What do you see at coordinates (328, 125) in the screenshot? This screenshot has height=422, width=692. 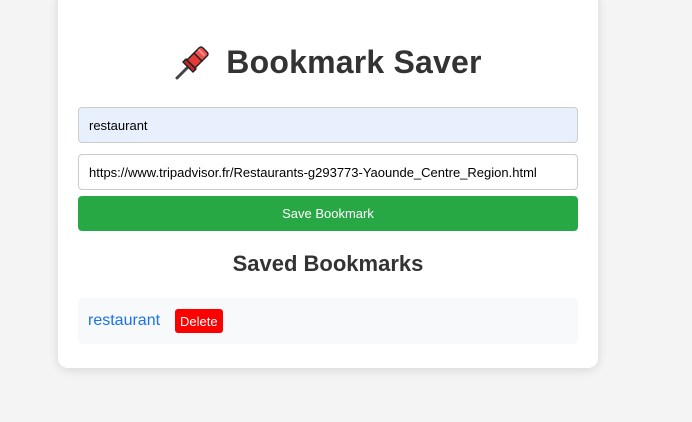 I see `bookmark-title-input` at bounding box center [328, 125].